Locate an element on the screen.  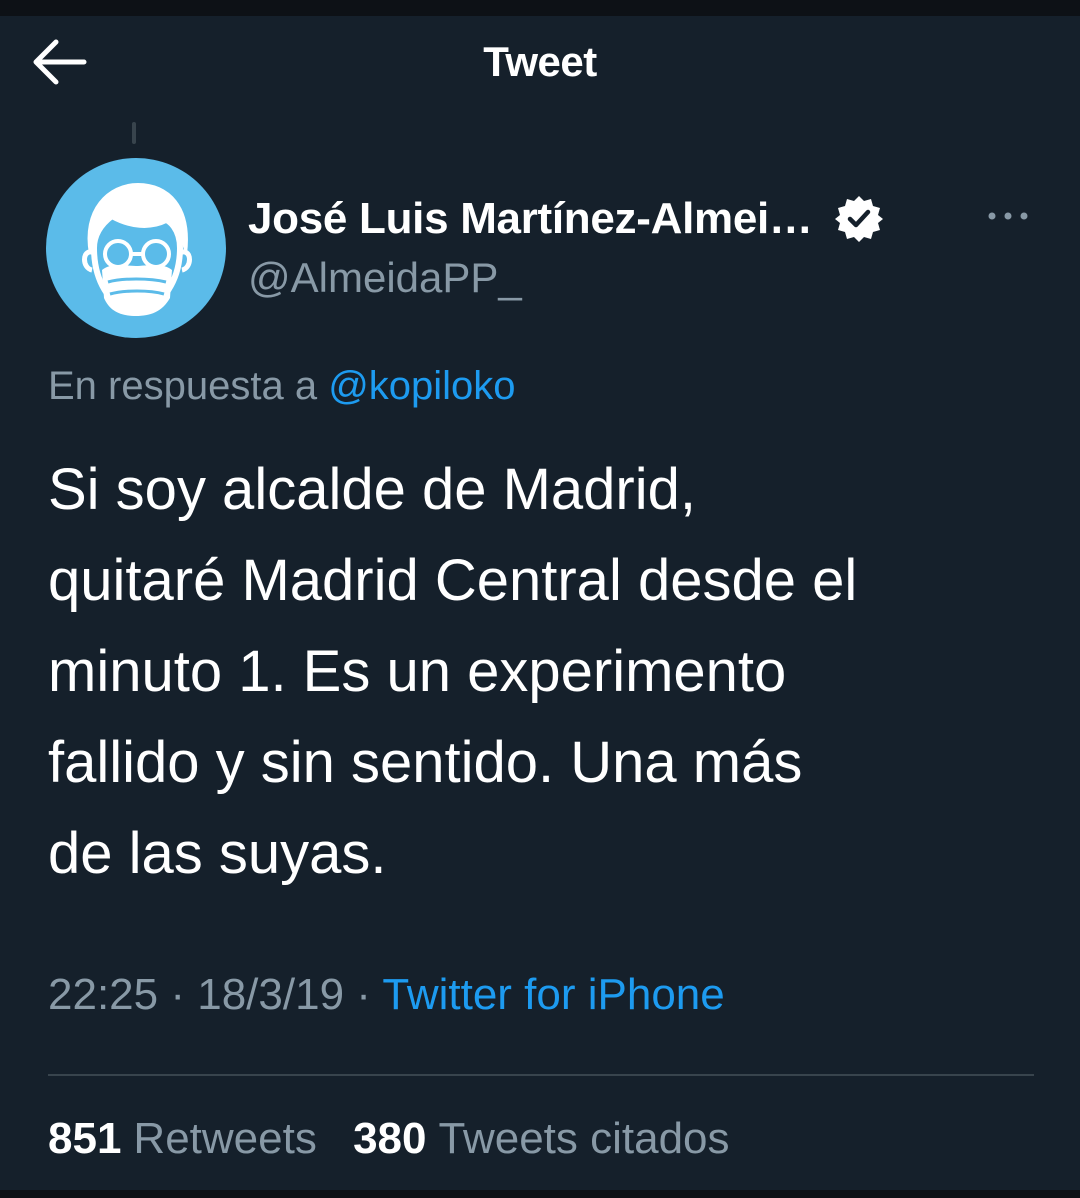
more-options-button is located at coordinates (1008, 216).